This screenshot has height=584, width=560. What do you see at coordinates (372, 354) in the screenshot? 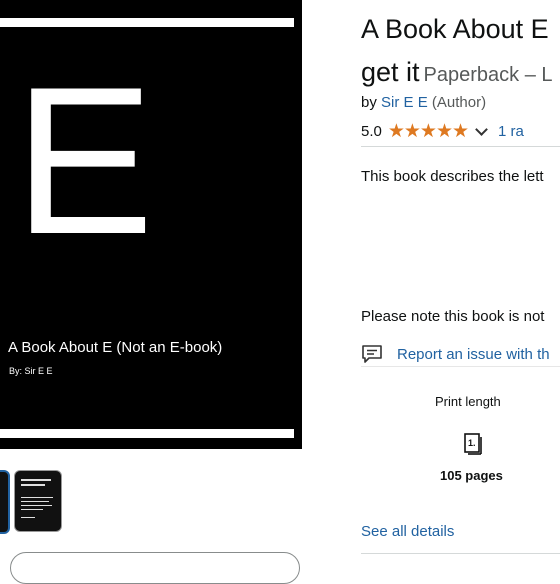
I see `feedback-icon` at bounding box center [372, 354].